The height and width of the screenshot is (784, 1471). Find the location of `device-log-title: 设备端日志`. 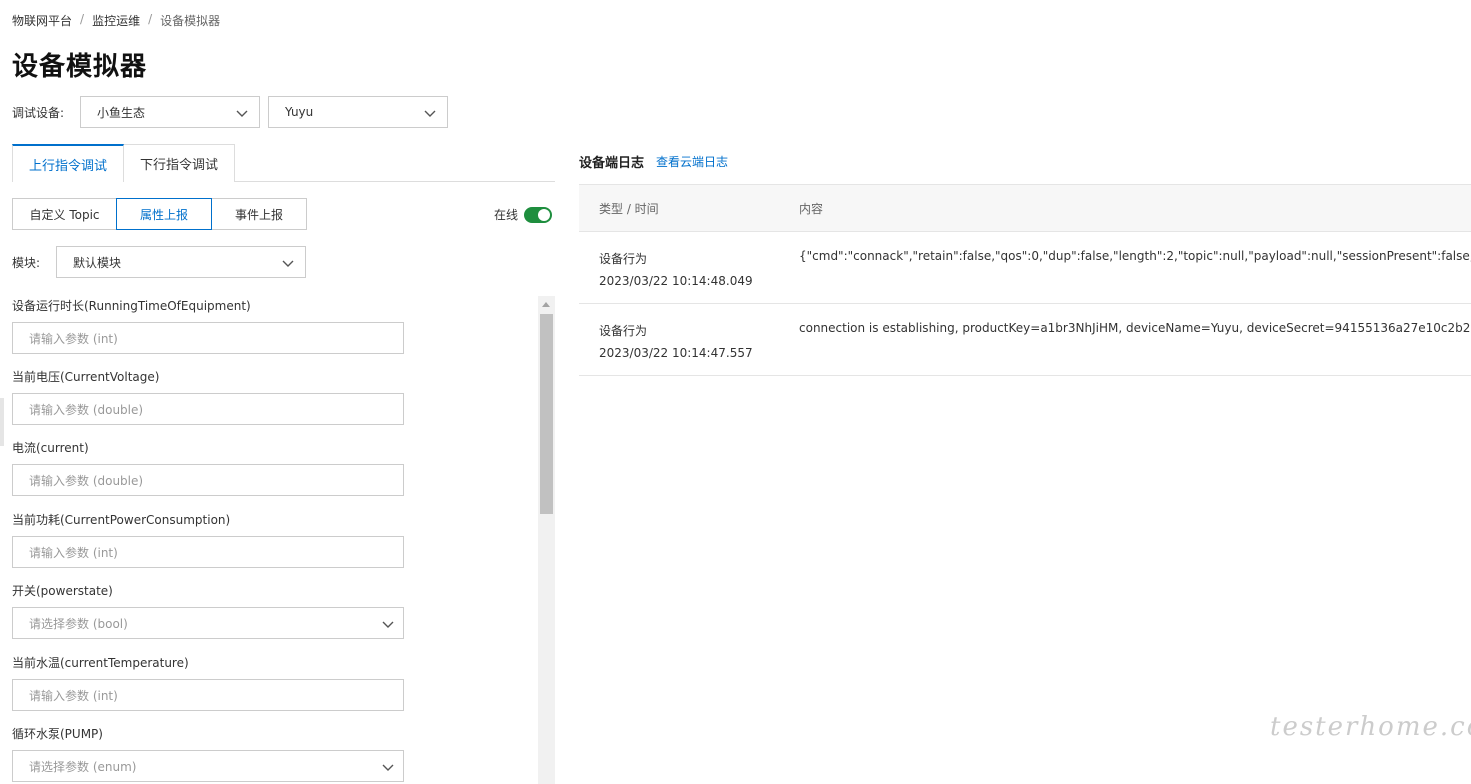

device-log-title: 设备端日志 is located at coordinates (612, 163).